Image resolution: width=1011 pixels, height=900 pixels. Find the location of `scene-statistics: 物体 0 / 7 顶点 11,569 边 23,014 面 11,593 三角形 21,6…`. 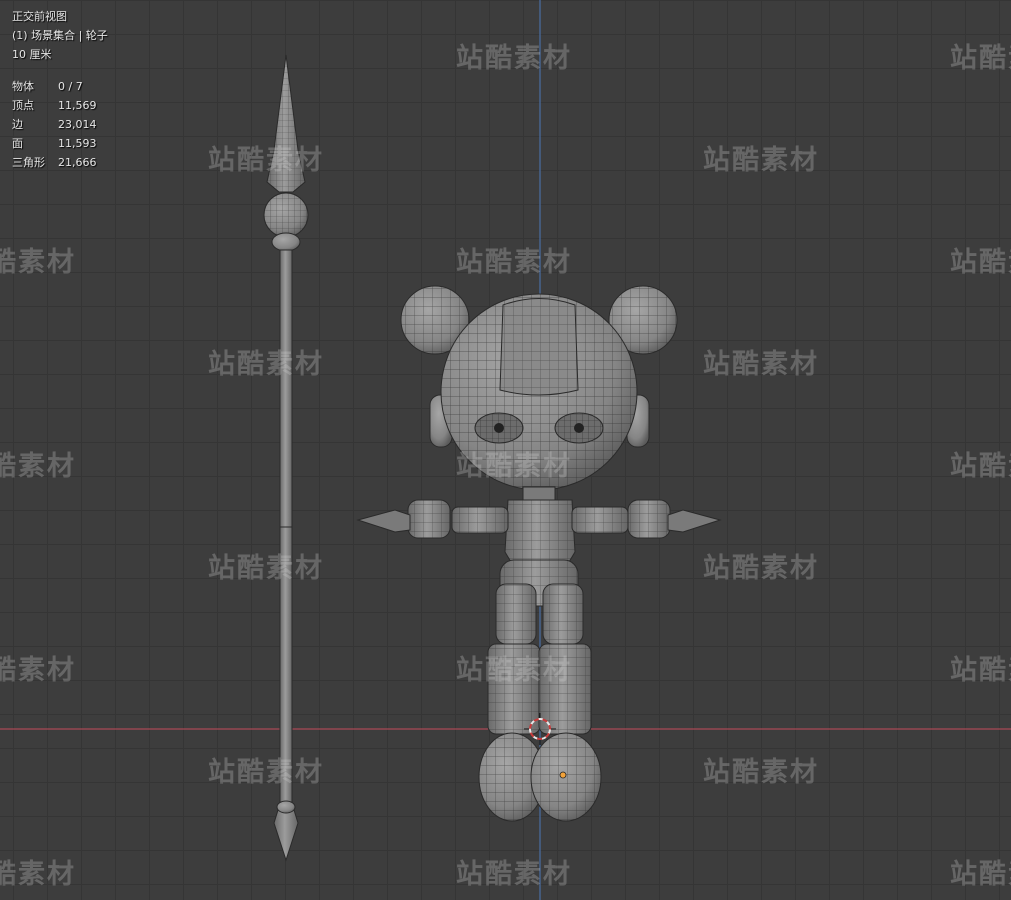

scene-statistics: 物体 0 / 7 顶点 11,569 边 23,014 面 11,593 三角形 21,6… is located at coordinates (54, 124).